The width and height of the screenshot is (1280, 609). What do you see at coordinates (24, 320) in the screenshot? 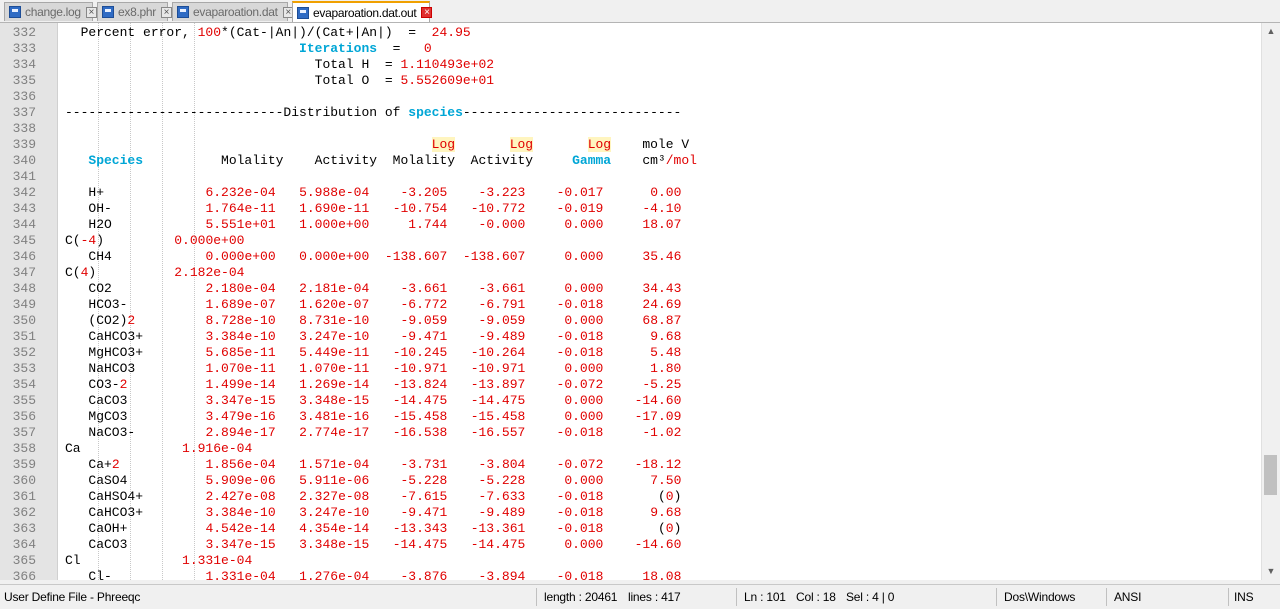
I see `line-number: 350` at bounding box center [24, 320].